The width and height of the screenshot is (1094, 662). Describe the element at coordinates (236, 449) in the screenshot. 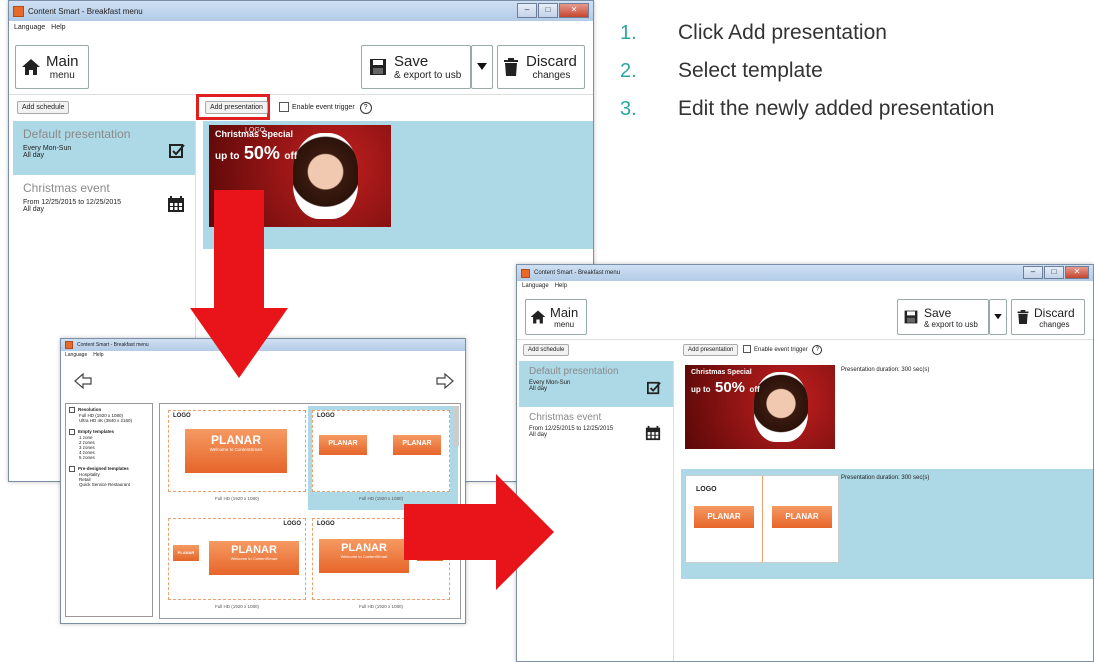

I see `template-tagline: Welcome to ContentSmart` at that location.